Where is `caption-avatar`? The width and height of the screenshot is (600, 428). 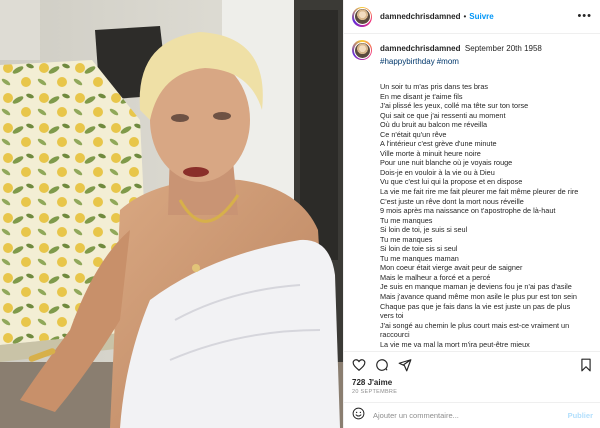 caption-avatar is located at coordinates (362, 50).